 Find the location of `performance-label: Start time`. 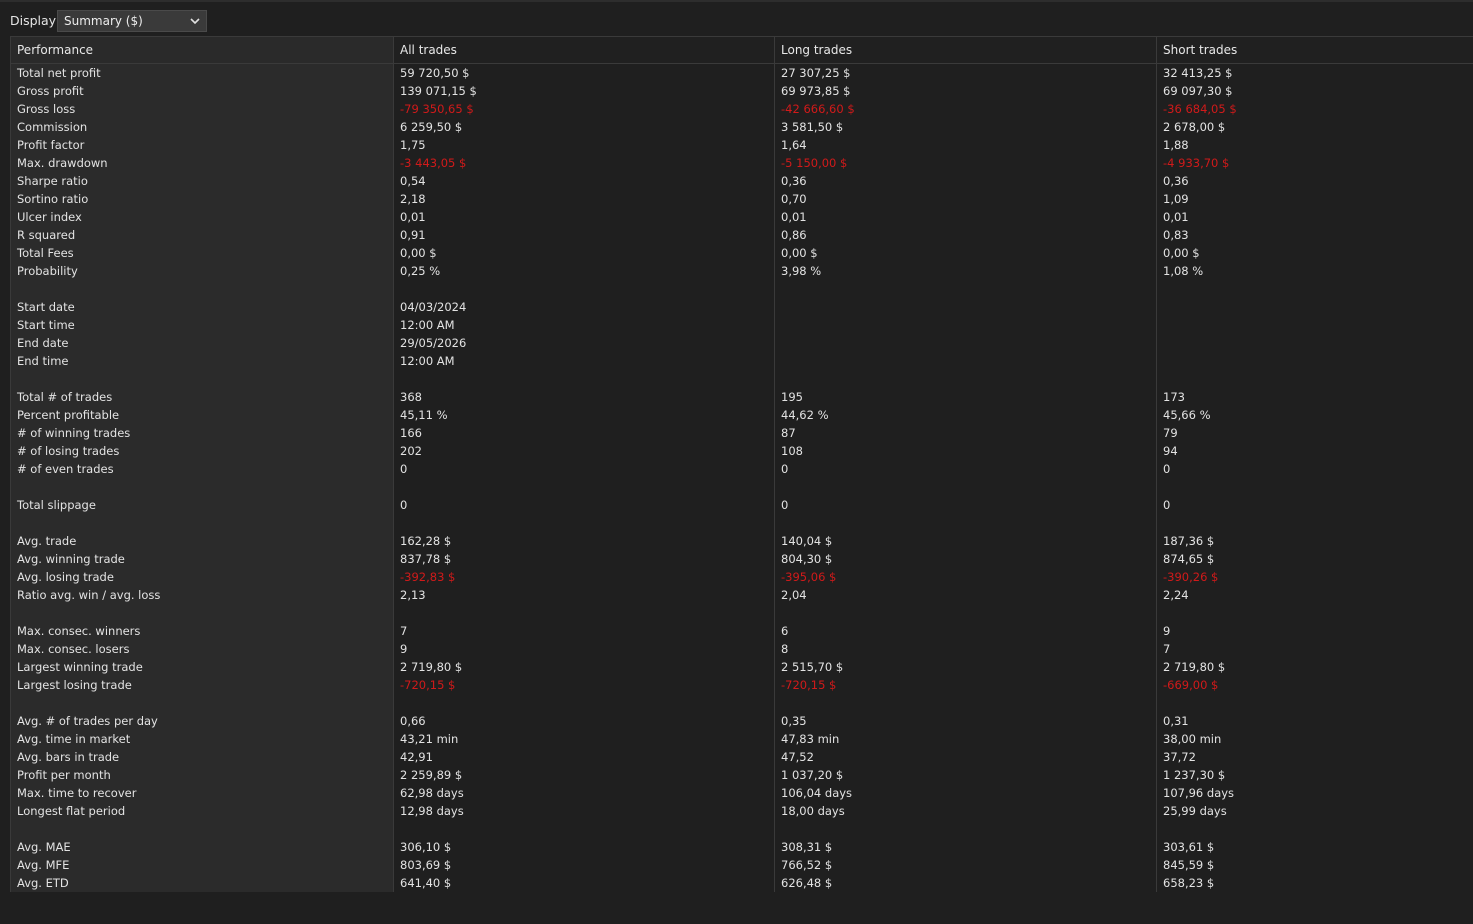

performance-label: Start time is located at coordinates (46, 325).